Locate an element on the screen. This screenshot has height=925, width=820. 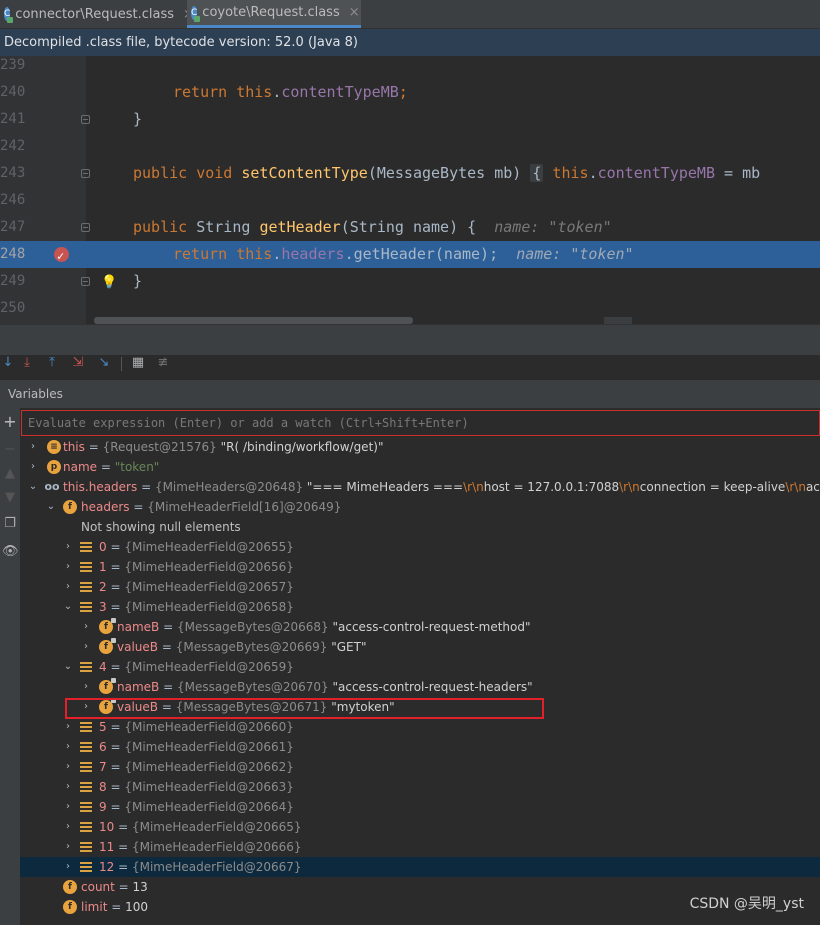
line-number: 243 is located at coordinates (13, 173).